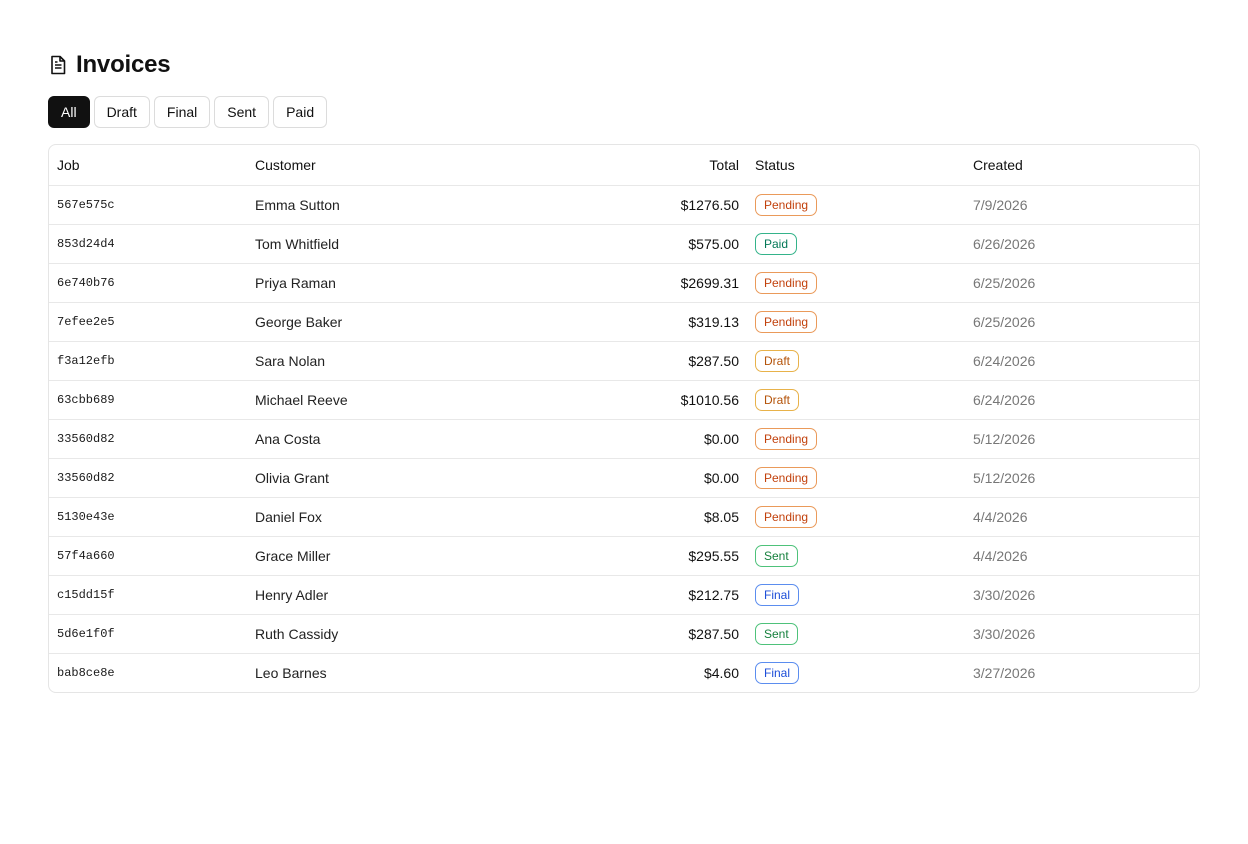 This screenshot has width=1248, height=844. Describe the element at coordinates (288, 516) in the screenshot. I see `customer-cell: Daniel Fox` at that location.